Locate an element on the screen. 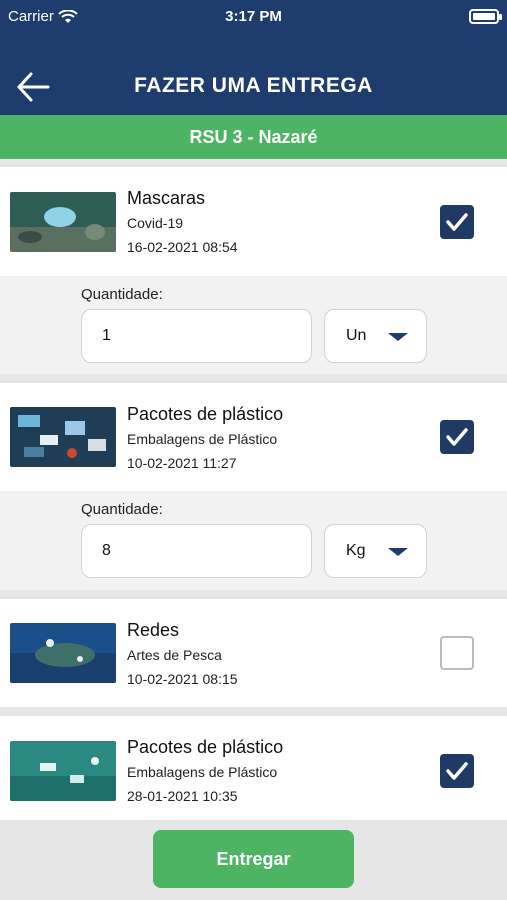 The height and width of the screenshot is (900, 507). list-item: Mascaras Covid-19 16-02-2021 08:54 is located at coordinates (253, 221).